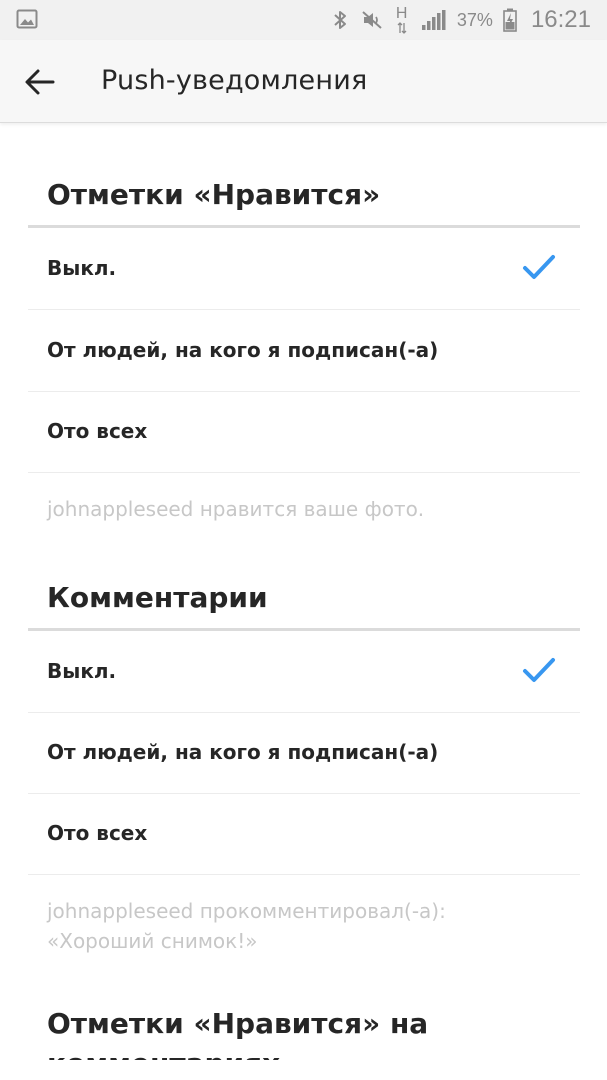  I want to click on section-comments-header: Комментарии, so click(304, 599).